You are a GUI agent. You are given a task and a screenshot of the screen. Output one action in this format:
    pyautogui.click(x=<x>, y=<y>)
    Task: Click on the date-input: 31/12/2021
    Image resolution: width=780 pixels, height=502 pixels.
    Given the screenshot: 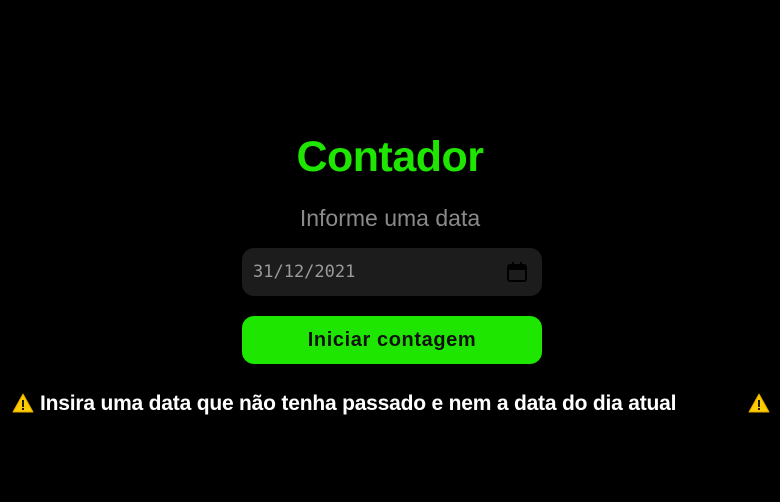 What is the action you would take?
    pyautogui.click(x=392, y=272)
    